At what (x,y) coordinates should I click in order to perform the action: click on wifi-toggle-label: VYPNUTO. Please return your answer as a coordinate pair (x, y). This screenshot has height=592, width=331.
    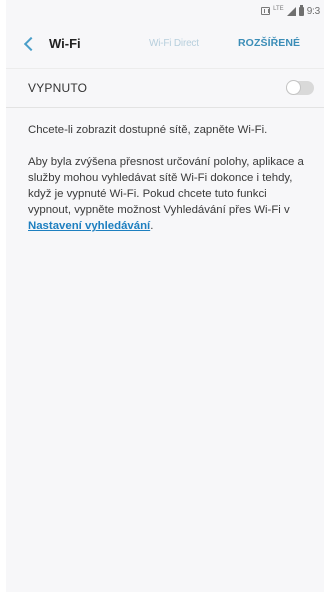
    Looking at the image, I should click on (58, 88).